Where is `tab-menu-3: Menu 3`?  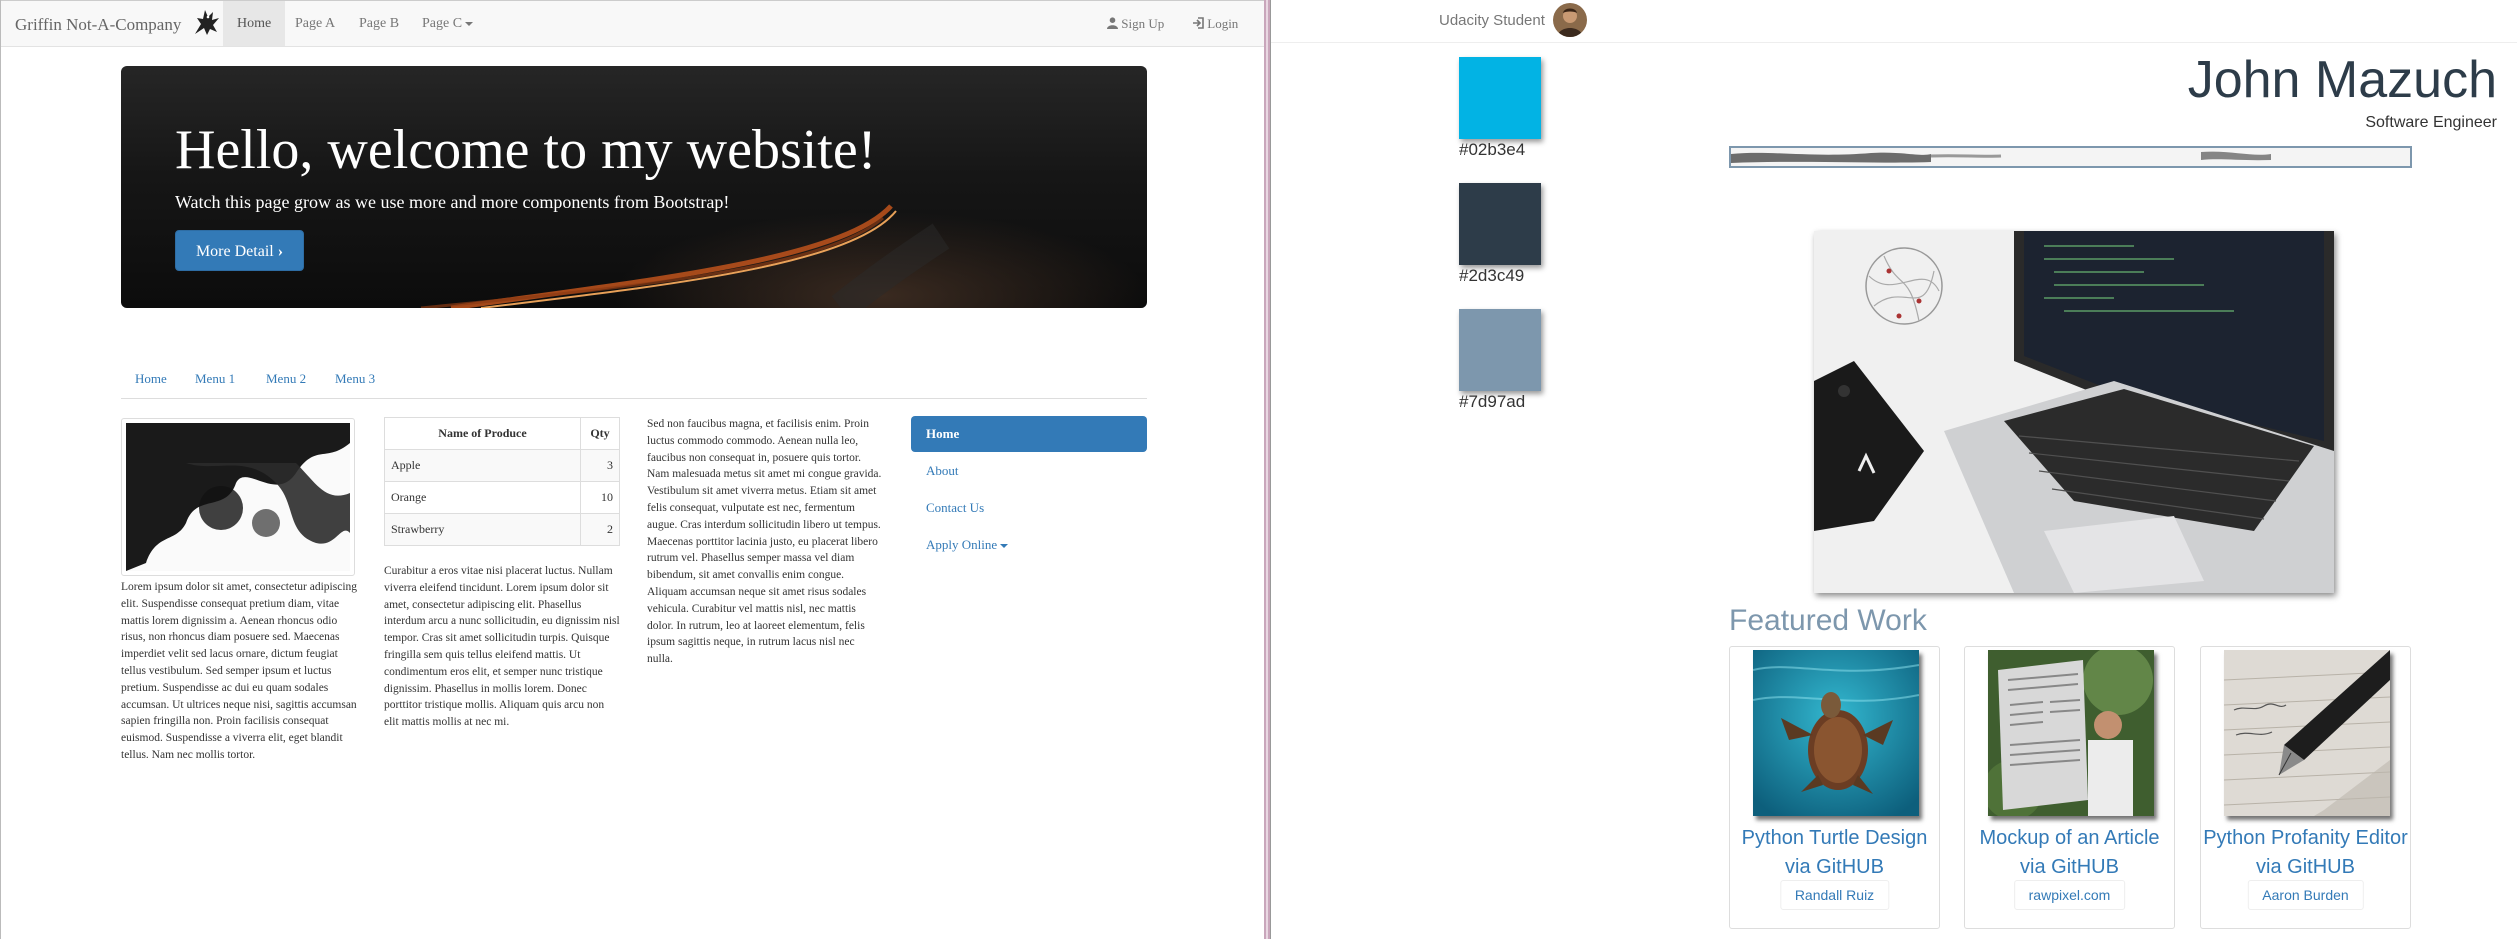 tab-menu-3: Menu 3 is located at coordinates (355, 379).